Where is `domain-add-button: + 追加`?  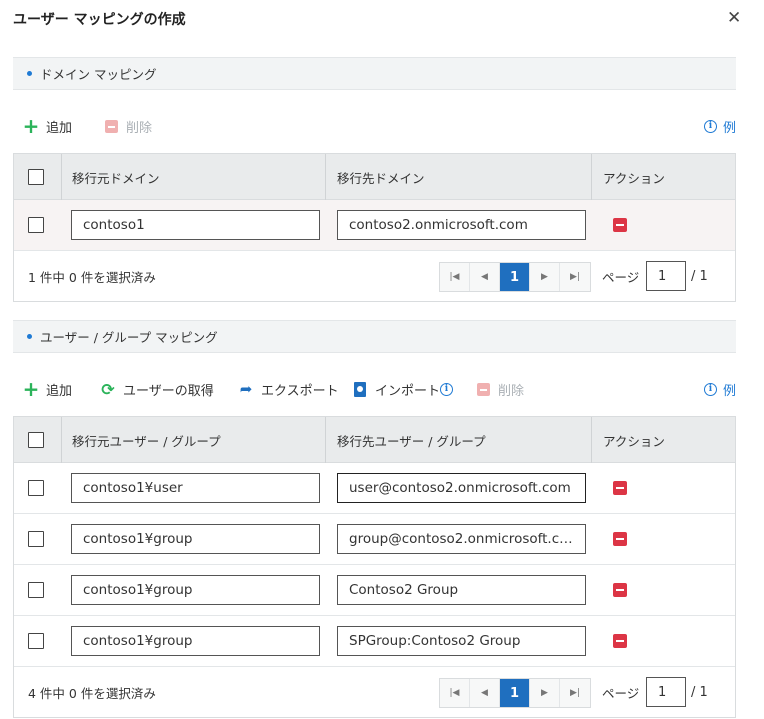 domain-add-button: + 追加 is located at coordinates (47, 126).